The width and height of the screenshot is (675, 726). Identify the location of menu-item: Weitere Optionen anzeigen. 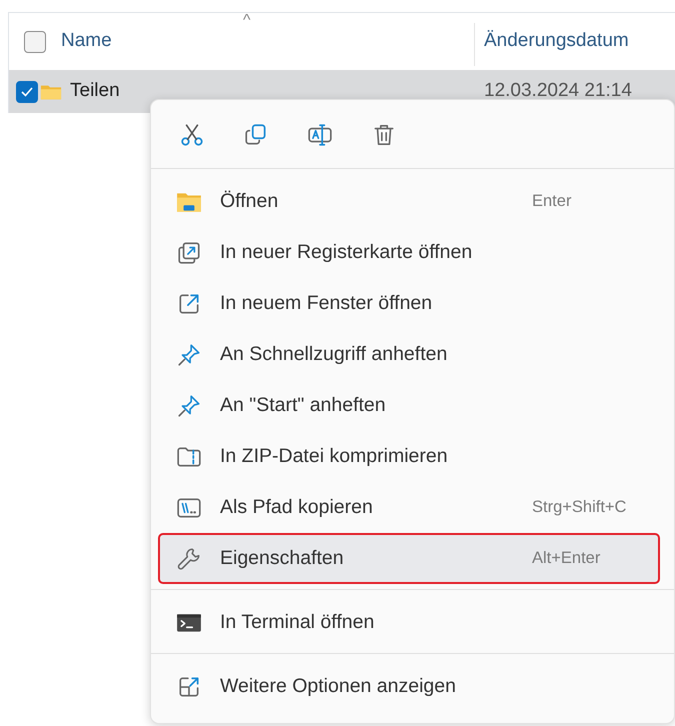
(409, 686).